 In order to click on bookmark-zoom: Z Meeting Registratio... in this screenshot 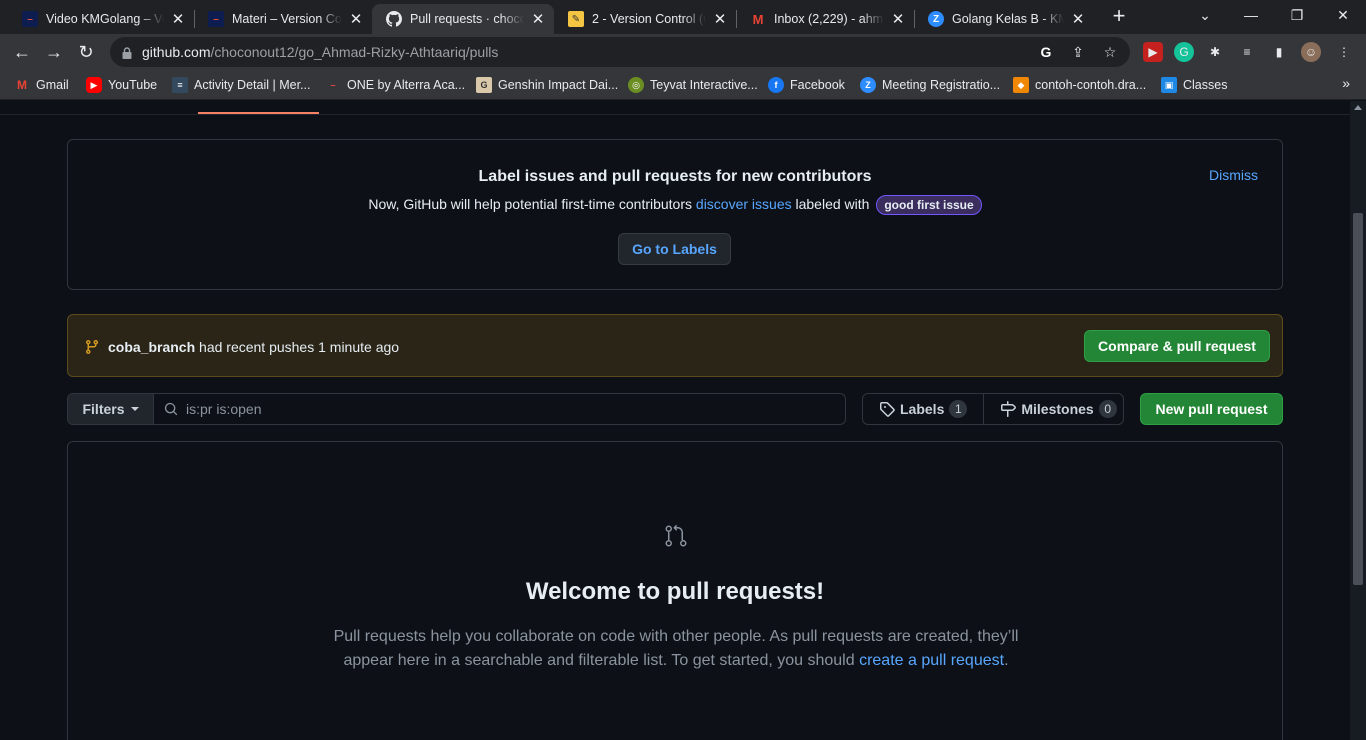, I will do `click(930, 85)`.